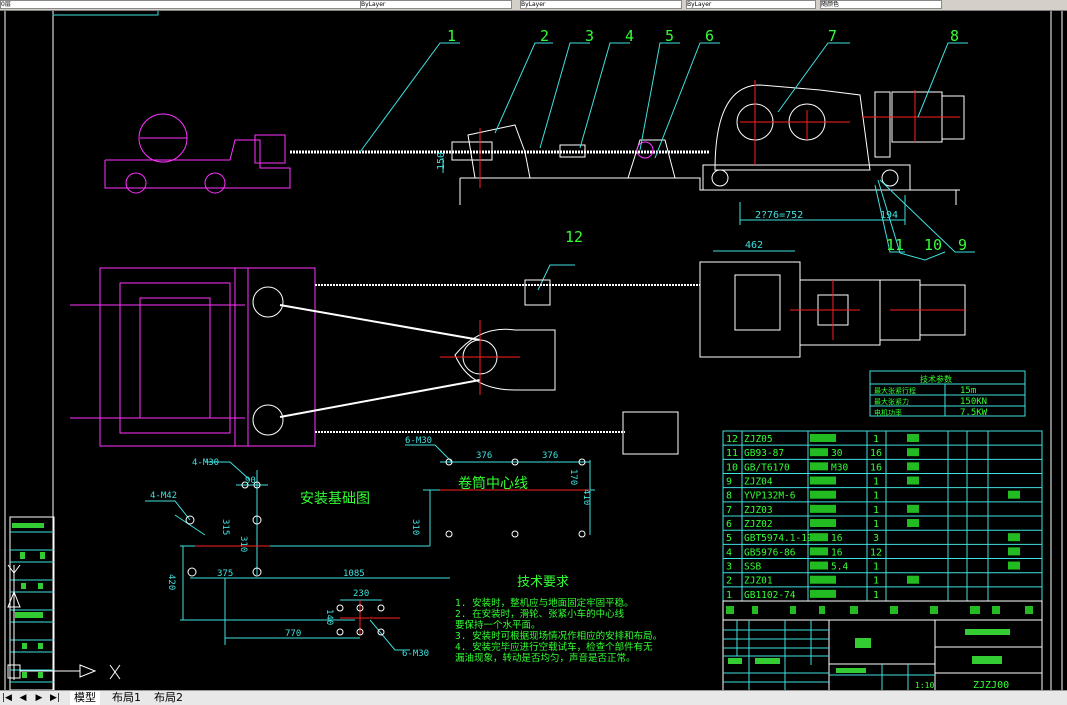 Image resolution: width=1067 pixels, height=705 pixels. What do you see at coordinates (601, 4) in the screenshot?
I see `linetype-dropdown: ByLayer` at bounding box center [601, 4].